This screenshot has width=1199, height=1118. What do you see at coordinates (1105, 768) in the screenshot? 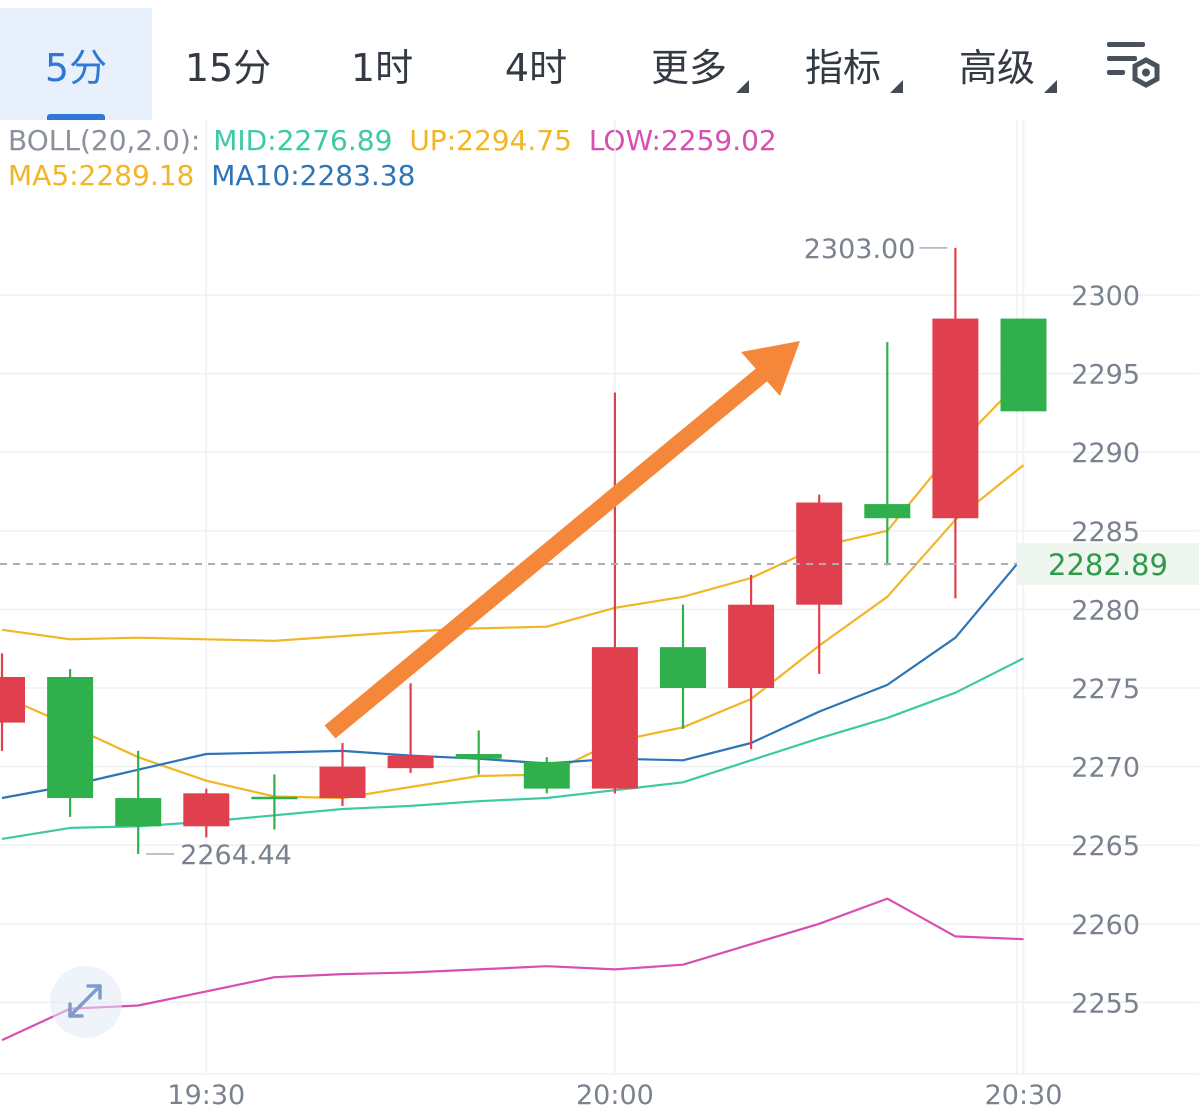
I see `y-tick-label: 2270` at bounding box center [1105, 768].